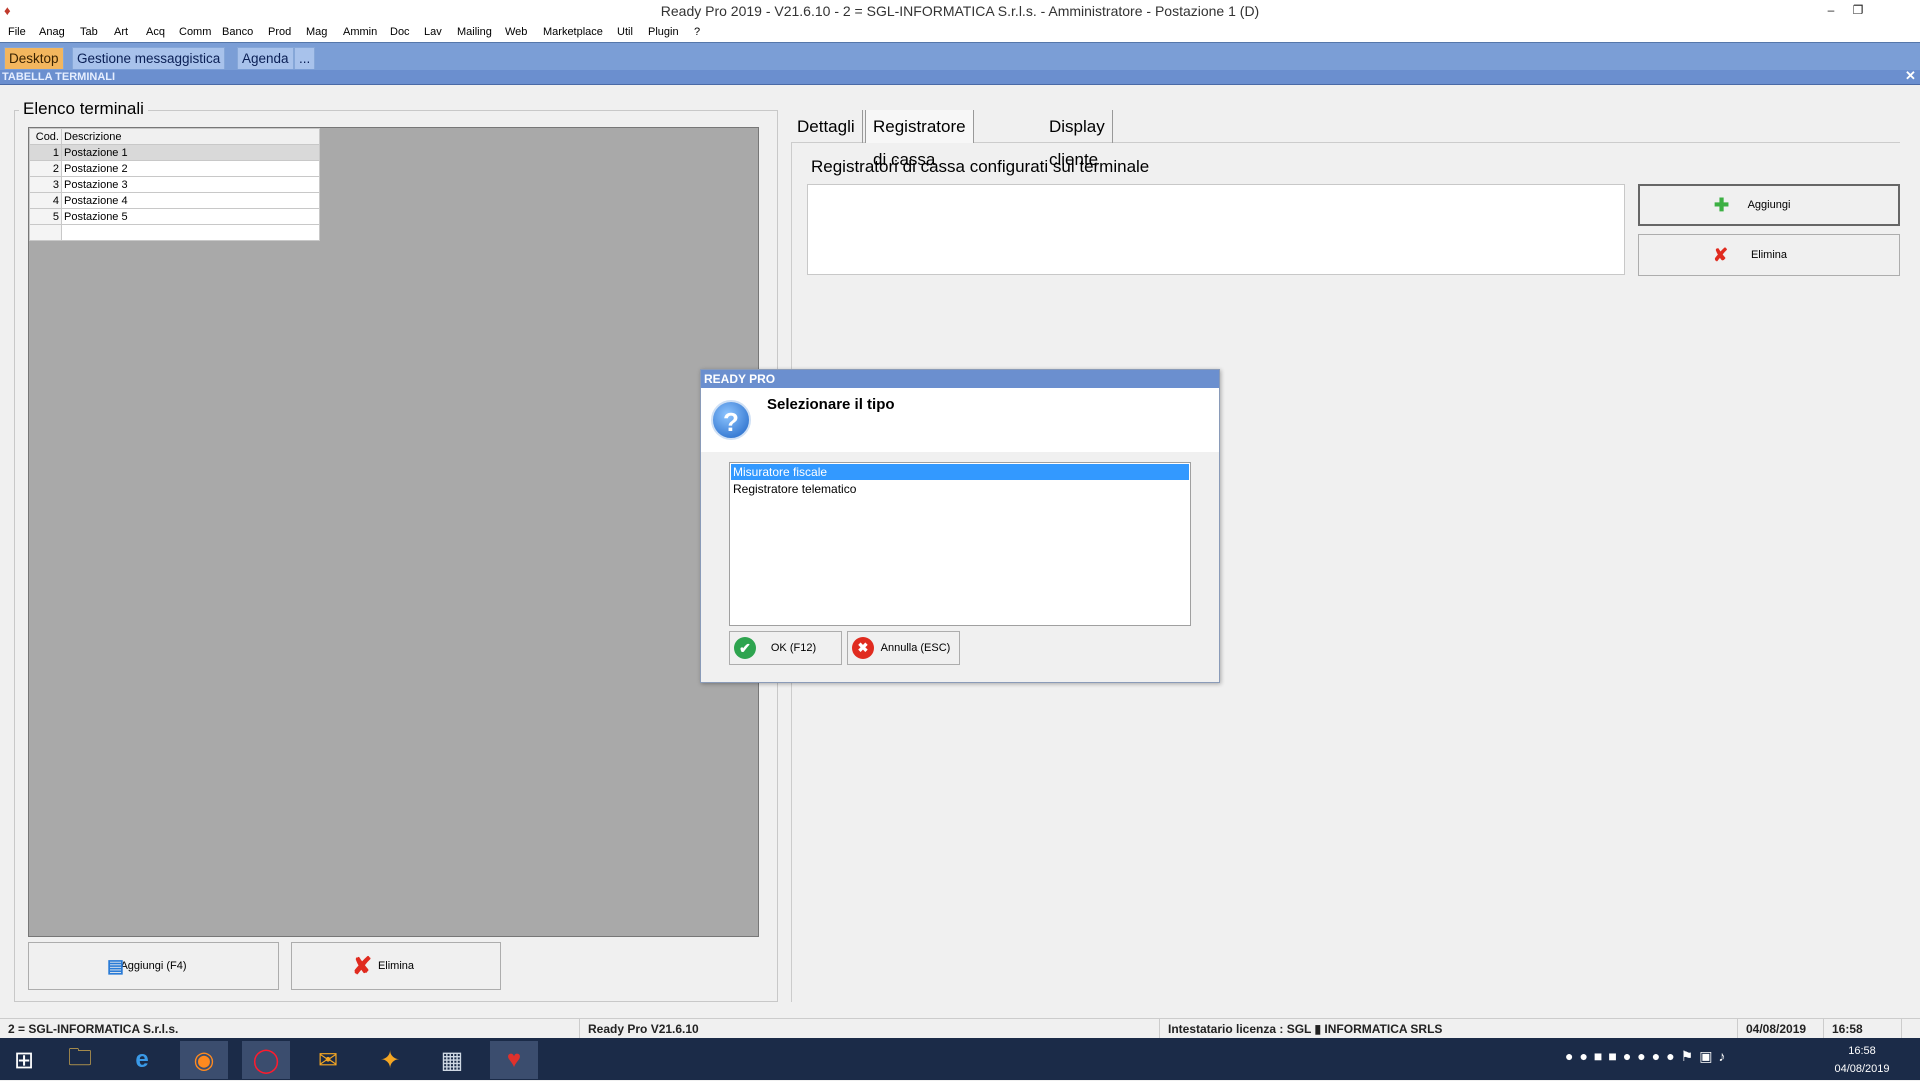 The height and width of the screenshot is (1081, 1920). I want to click on table-row: 2 Postazione 2, so click(174, 168).